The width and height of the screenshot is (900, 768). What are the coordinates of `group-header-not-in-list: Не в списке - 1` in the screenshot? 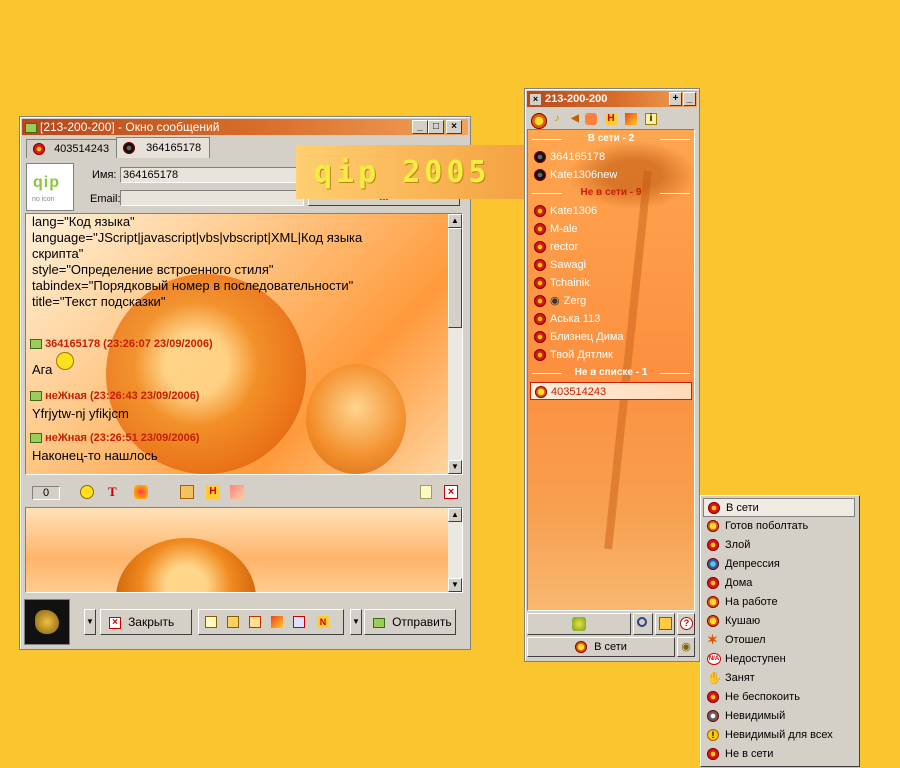 It's located at (611, 373).